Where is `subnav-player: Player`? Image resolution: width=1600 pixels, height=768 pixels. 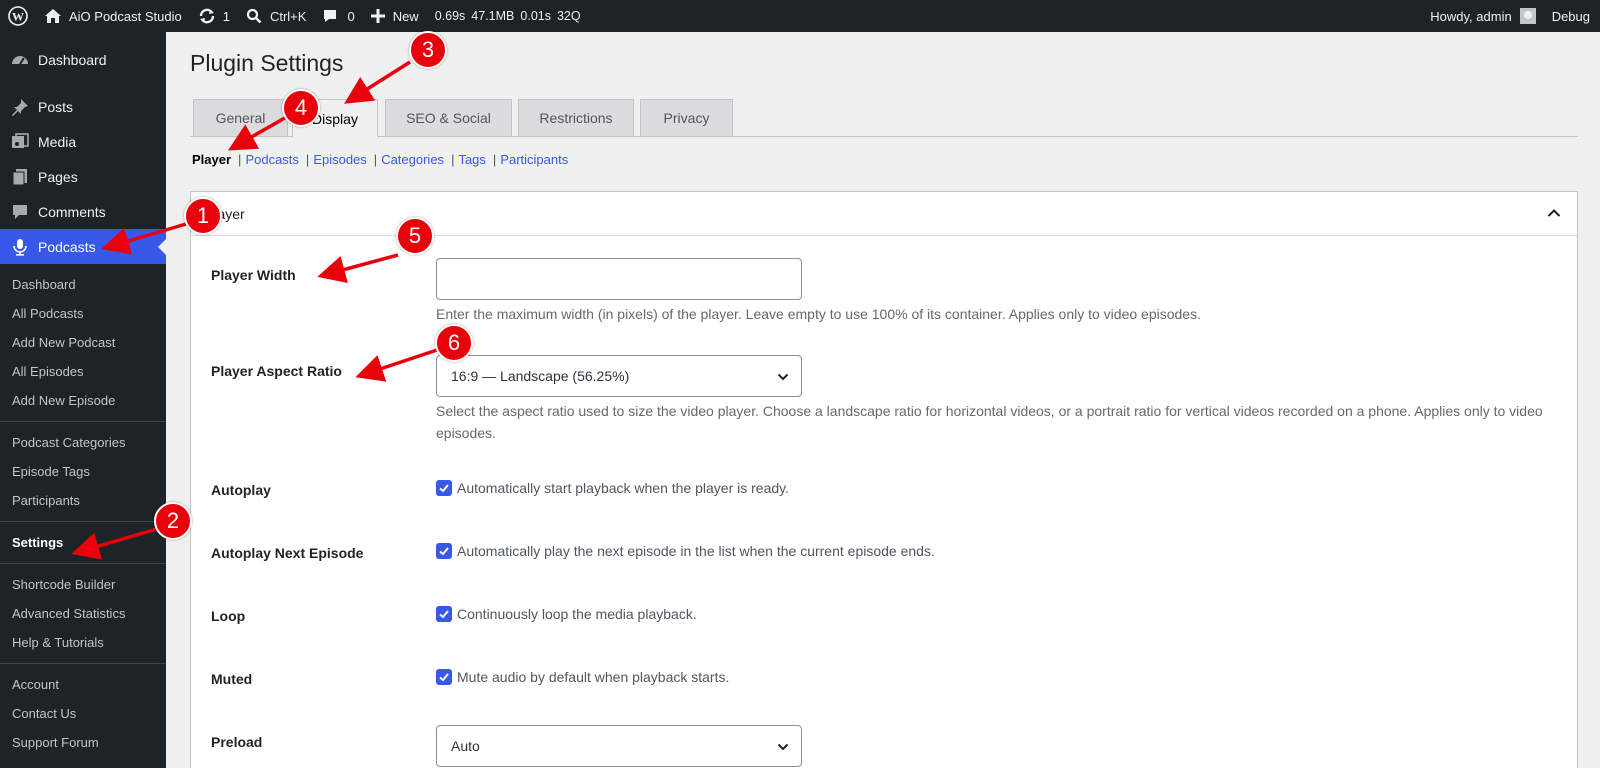
subnav-player: Player is located at coordinates (211, 159).